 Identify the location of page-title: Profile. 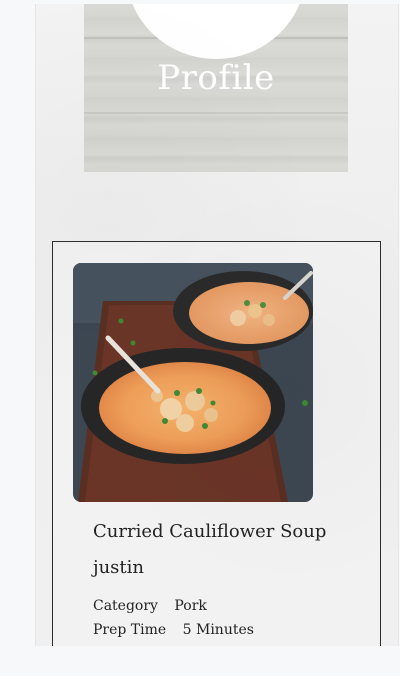
(216, 78).